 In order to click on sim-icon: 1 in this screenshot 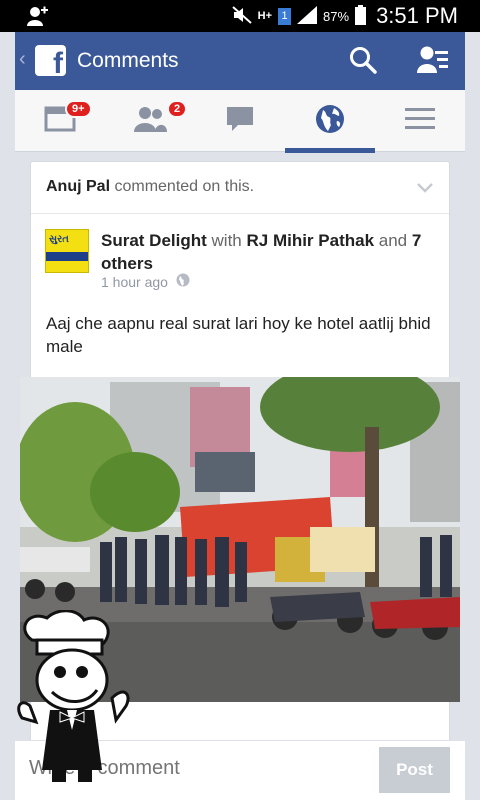, I will do `click(285, 16)`.